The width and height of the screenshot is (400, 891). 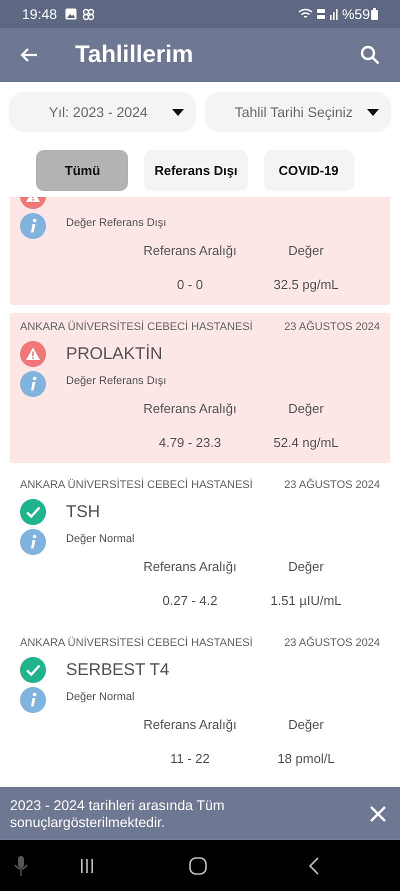 What do you see at coordinates (306, 285) in the screenshot?
I see `test-value: 32.5 pg/mL` at bounding box center [306, 285].